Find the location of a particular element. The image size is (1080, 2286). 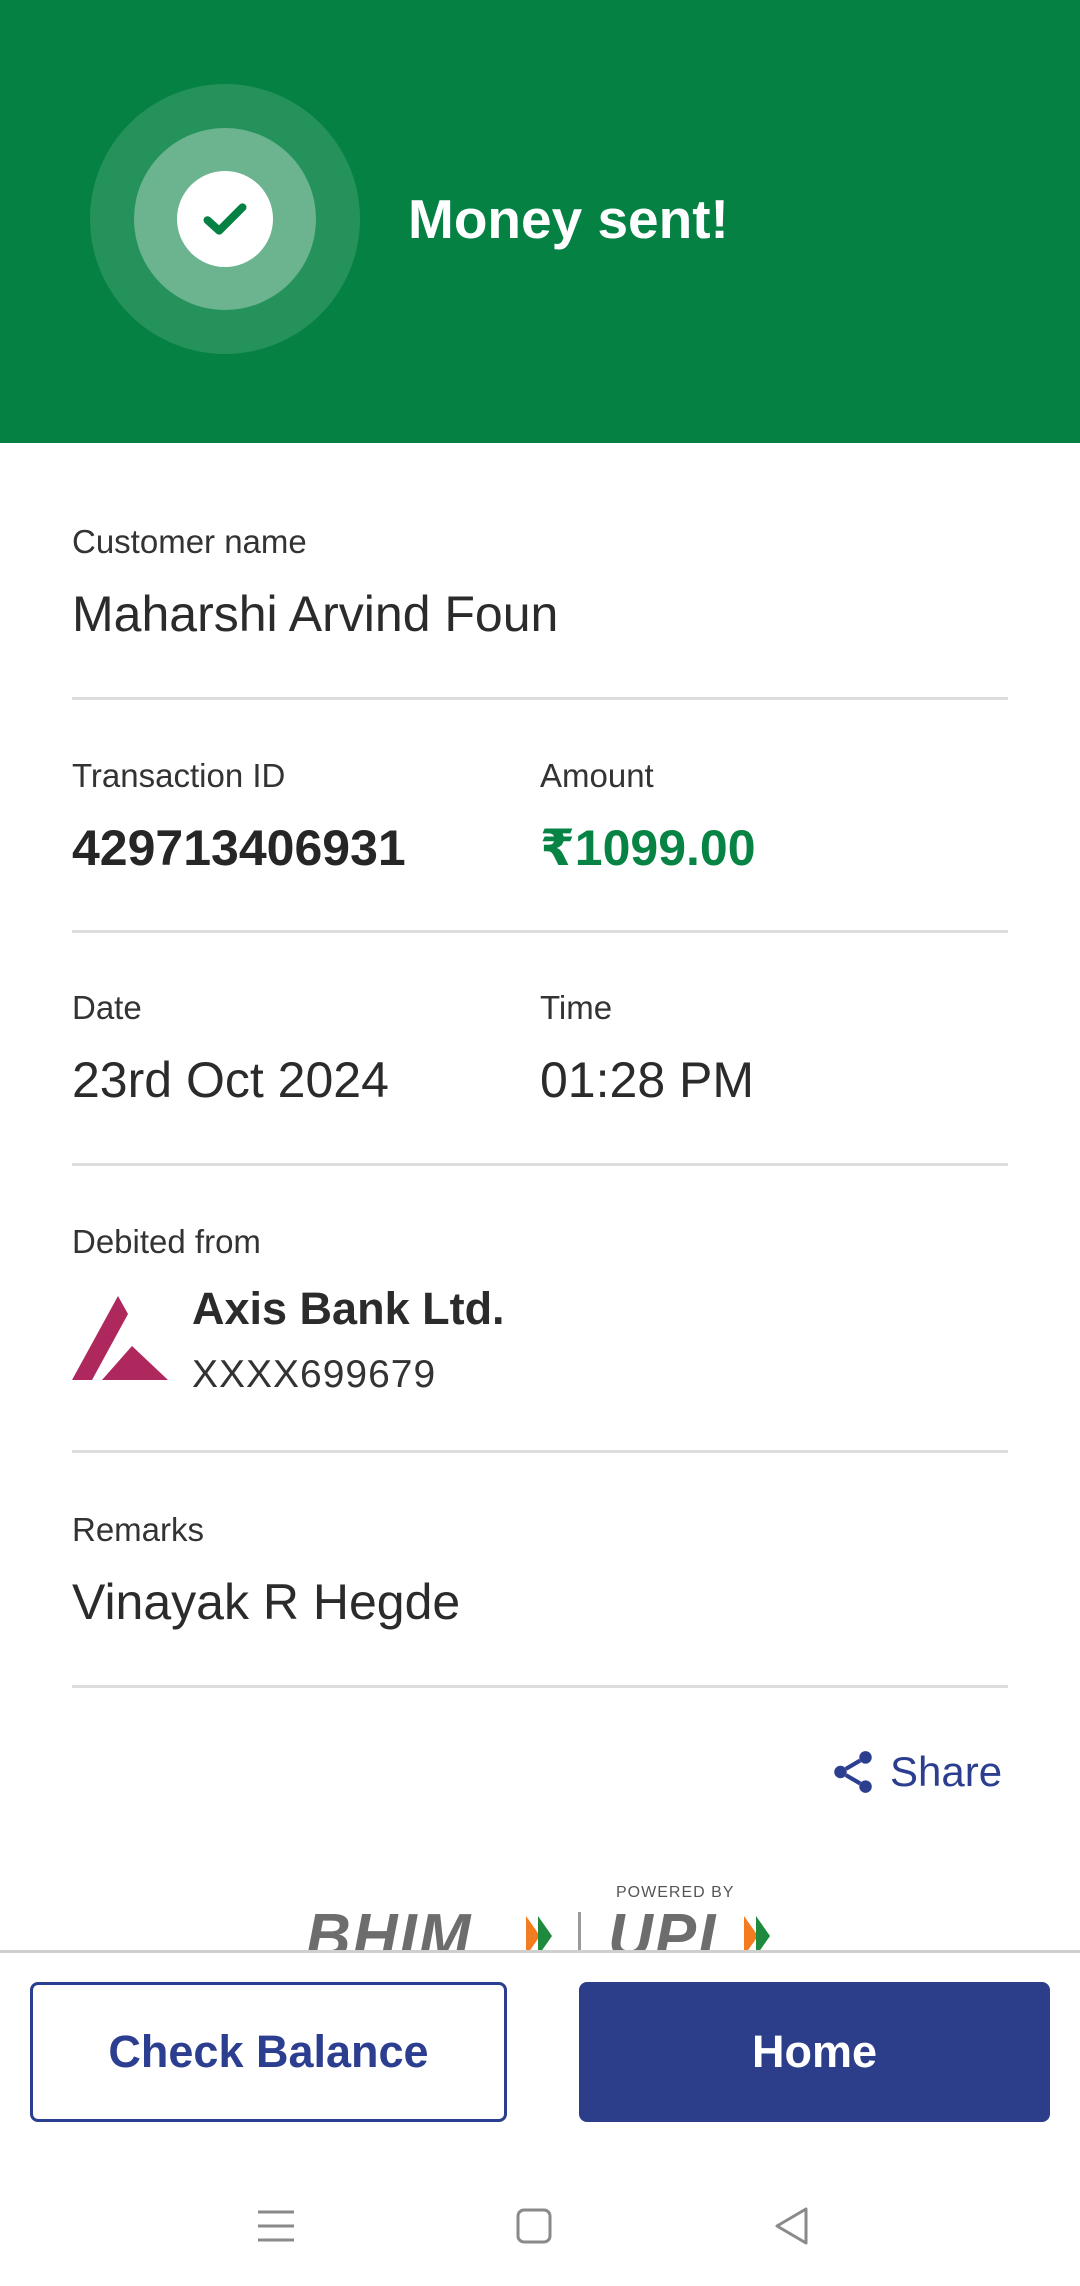

amount-value: ₹1099.00 is located at coordinates (648, 848).